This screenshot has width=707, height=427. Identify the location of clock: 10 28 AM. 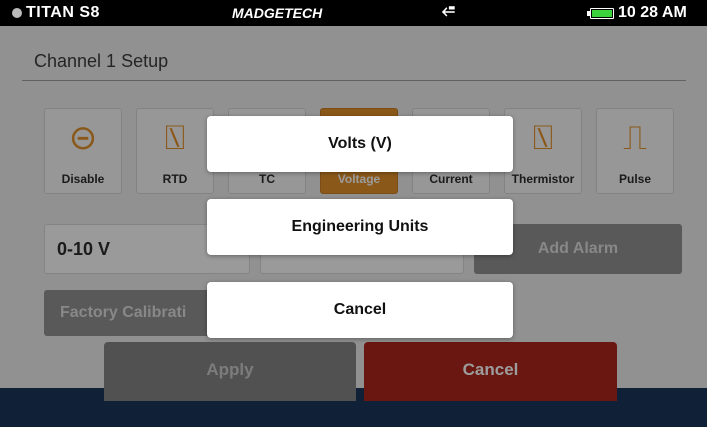
(652, 12).